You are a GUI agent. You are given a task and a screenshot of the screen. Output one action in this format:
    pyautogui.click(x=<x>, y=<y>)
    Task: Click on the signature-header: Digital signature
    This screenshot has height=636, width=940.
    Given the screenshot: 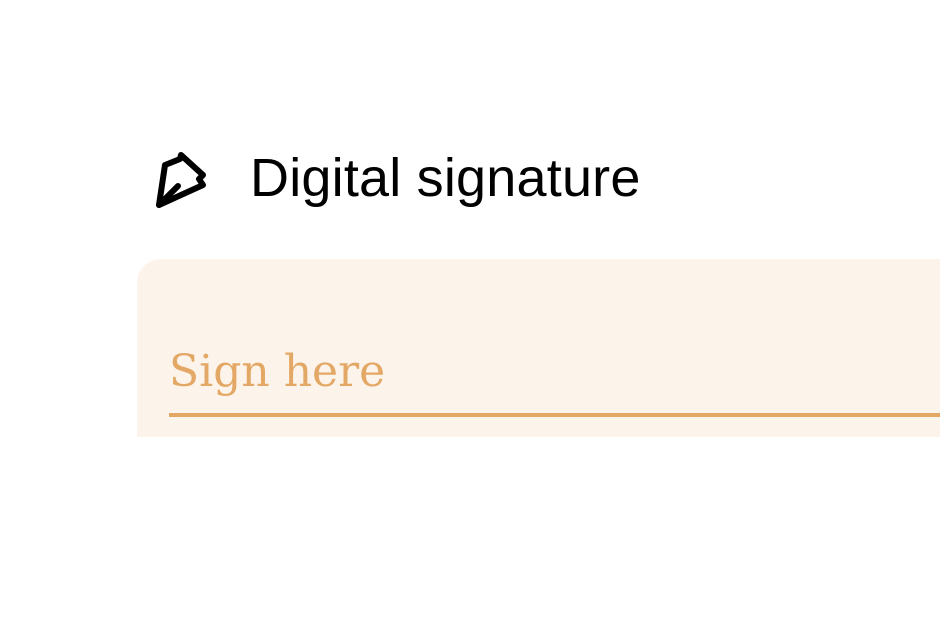 What is the action you would take?
    pyautogui.click(x=395, y=178)
    